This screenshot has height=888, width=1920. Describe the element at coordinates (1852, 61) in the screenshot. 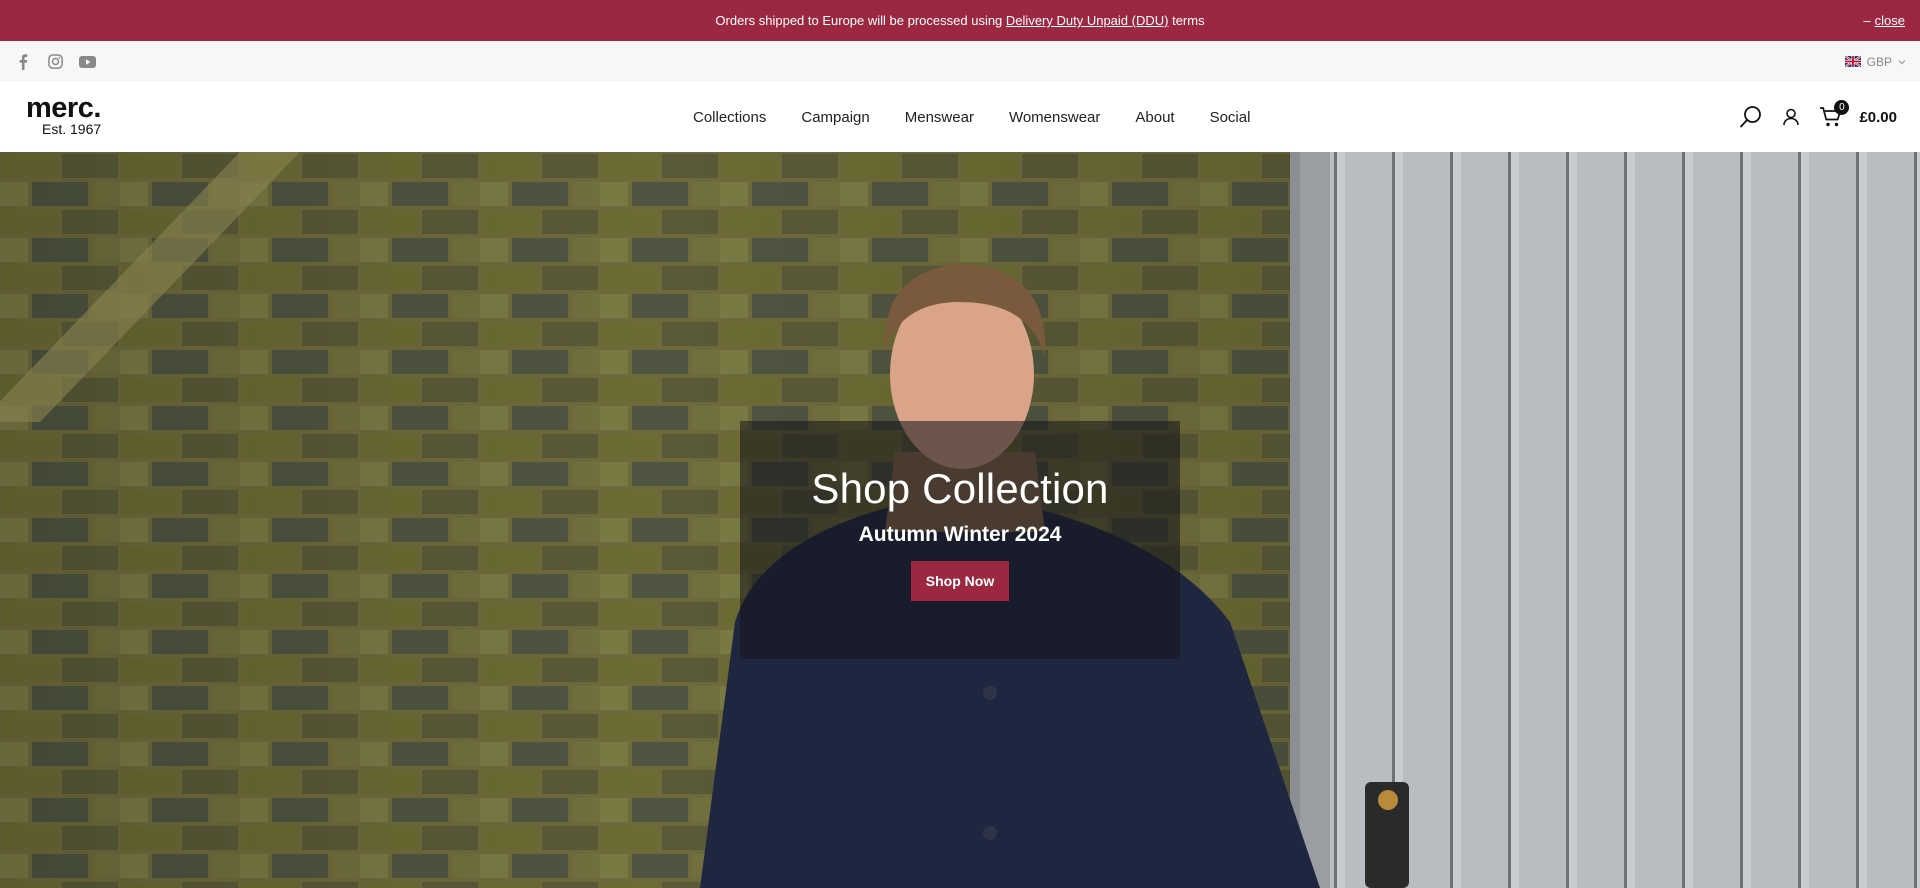

I see `uk-flag-icon` at that location.